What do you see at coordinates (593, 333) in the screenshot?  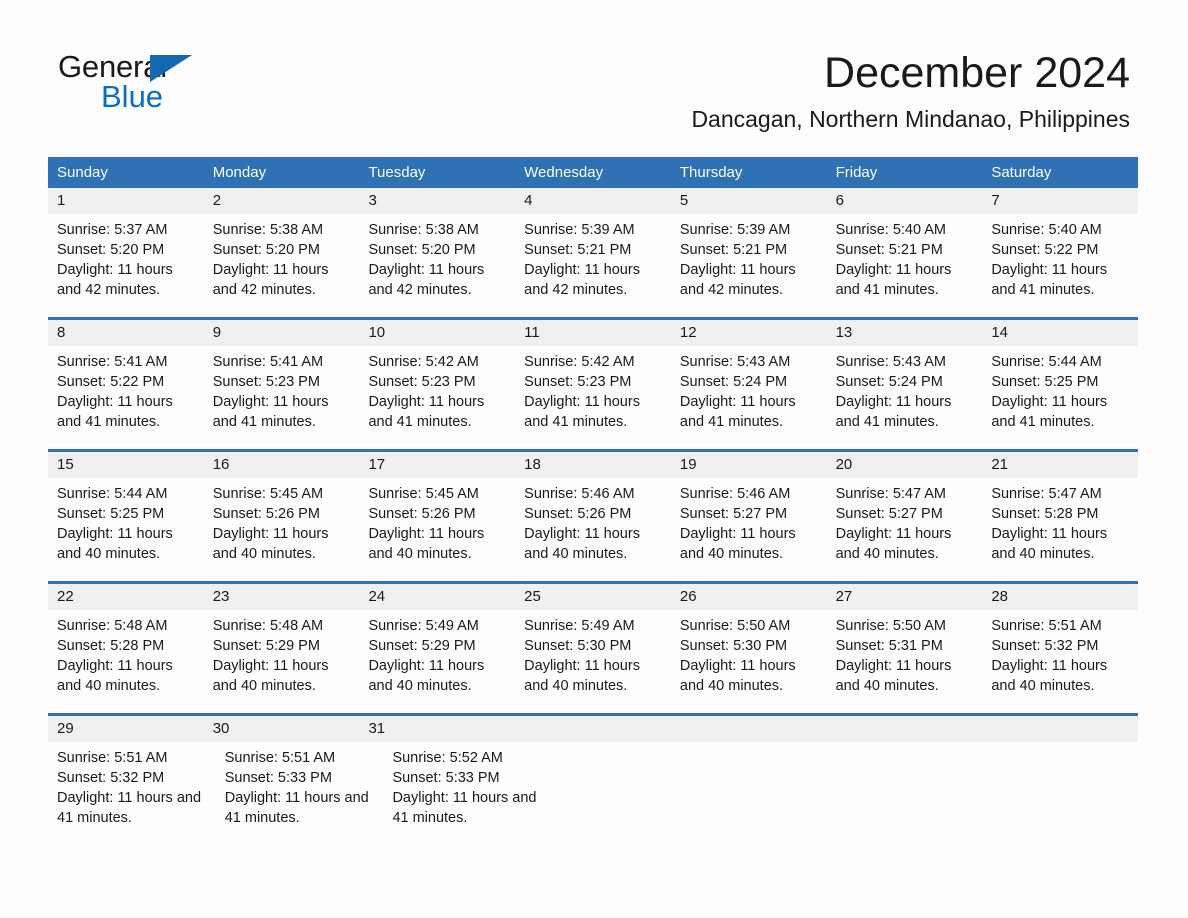 I see `day-number: 11` at bounding box center [593, 333].